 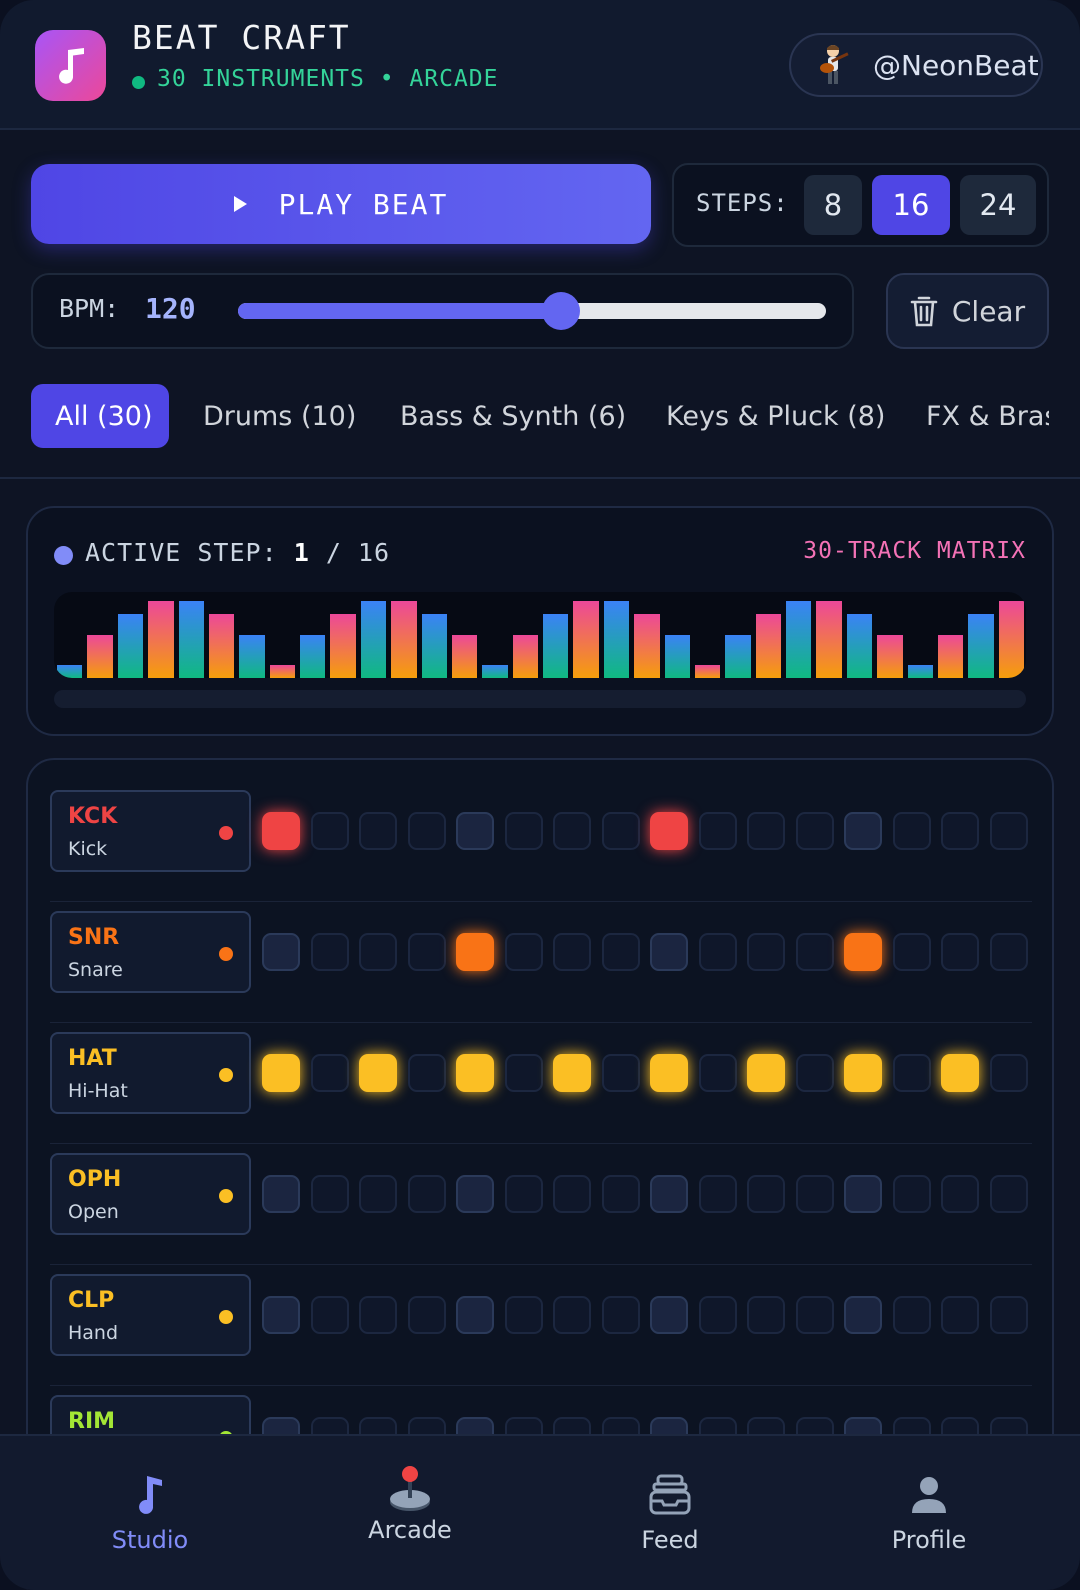 I want to click on nav-arcade: Arcade, so click(x=410, y=1513).